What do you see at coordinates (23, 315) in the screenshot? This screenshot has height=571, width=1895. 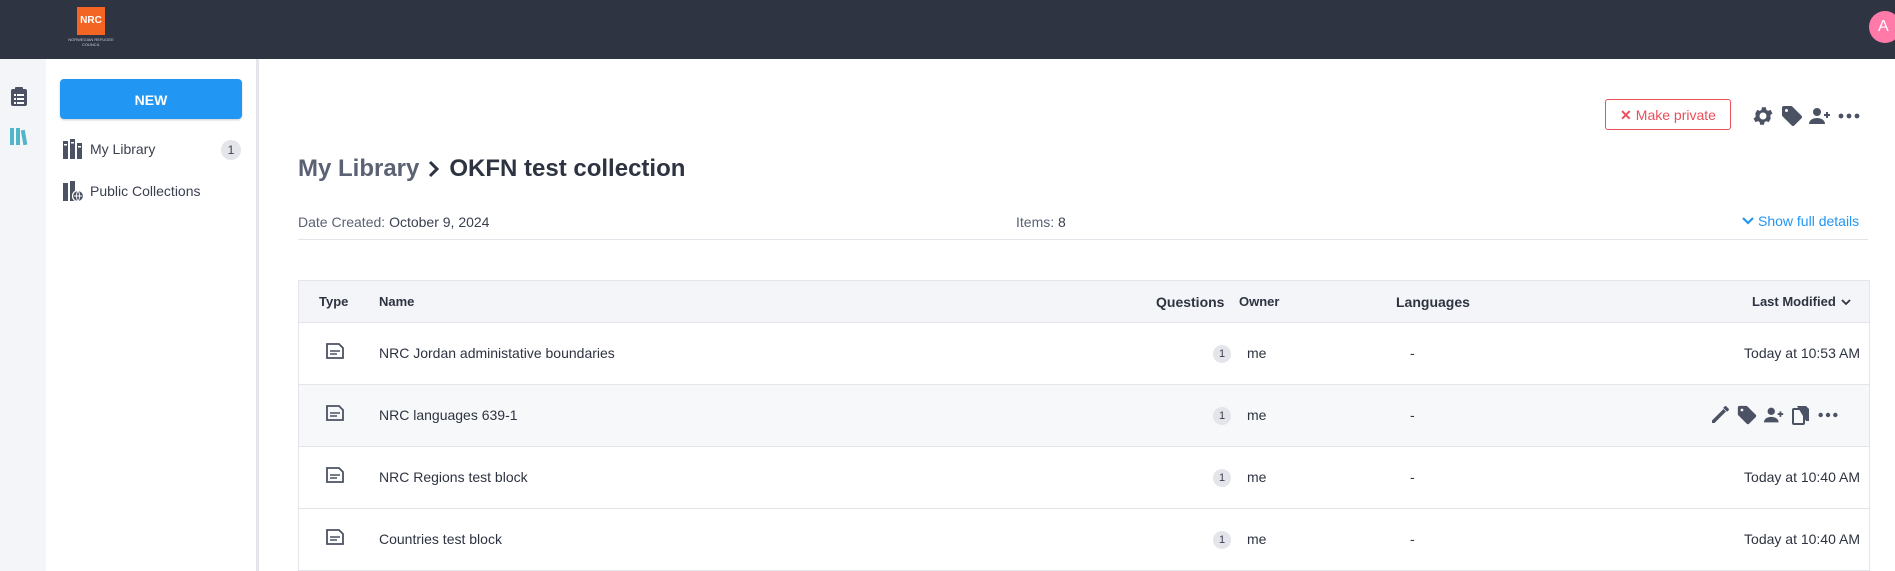 I see `icon-rail` at bounding box center [23, 315].